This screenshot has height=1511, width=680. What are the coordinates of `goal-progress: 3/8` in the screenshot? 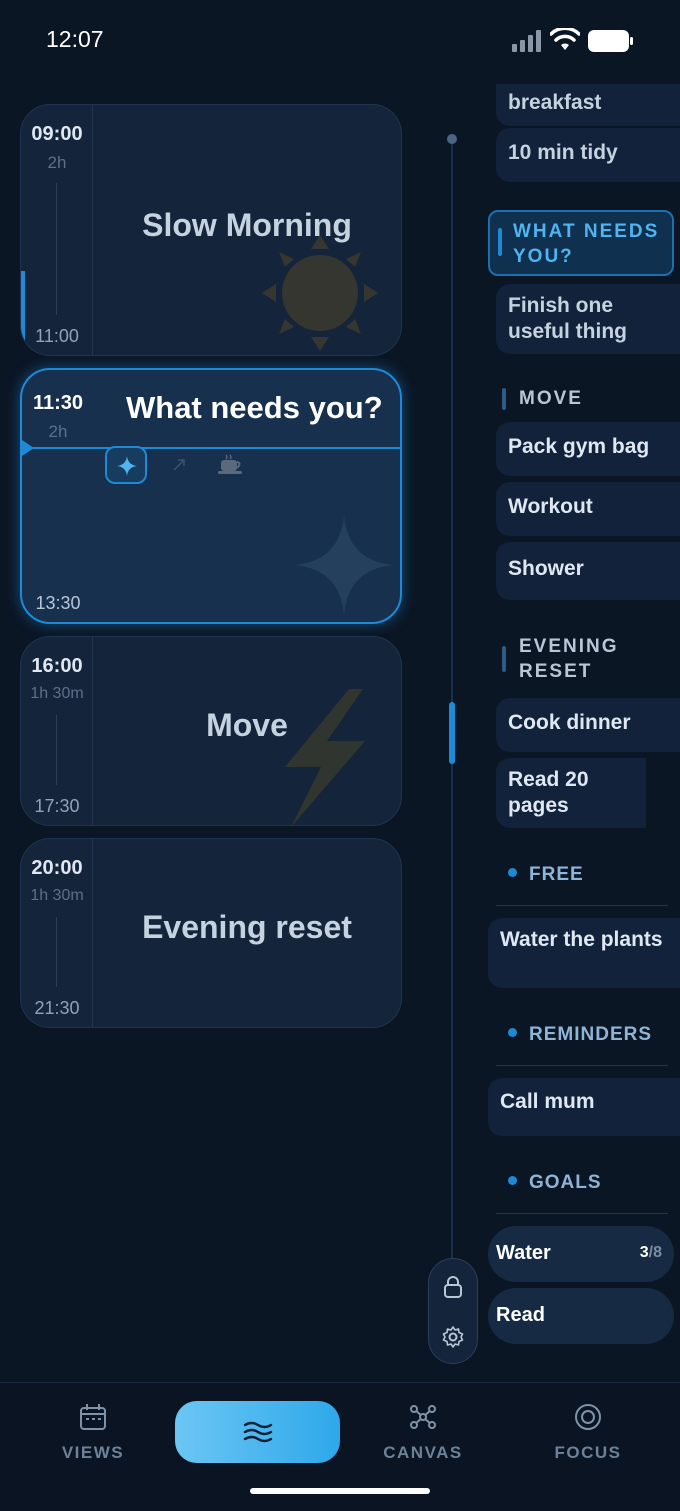 It's located at (651, 1253).